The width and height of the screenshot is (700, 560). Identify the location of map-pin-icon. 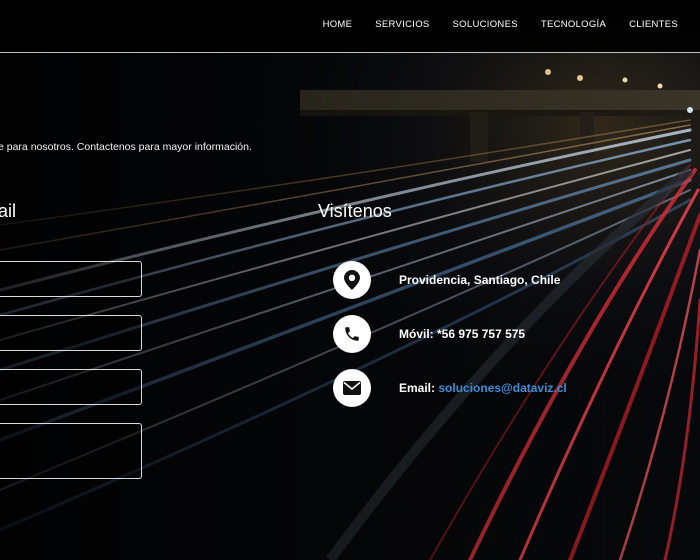
(352, 280).